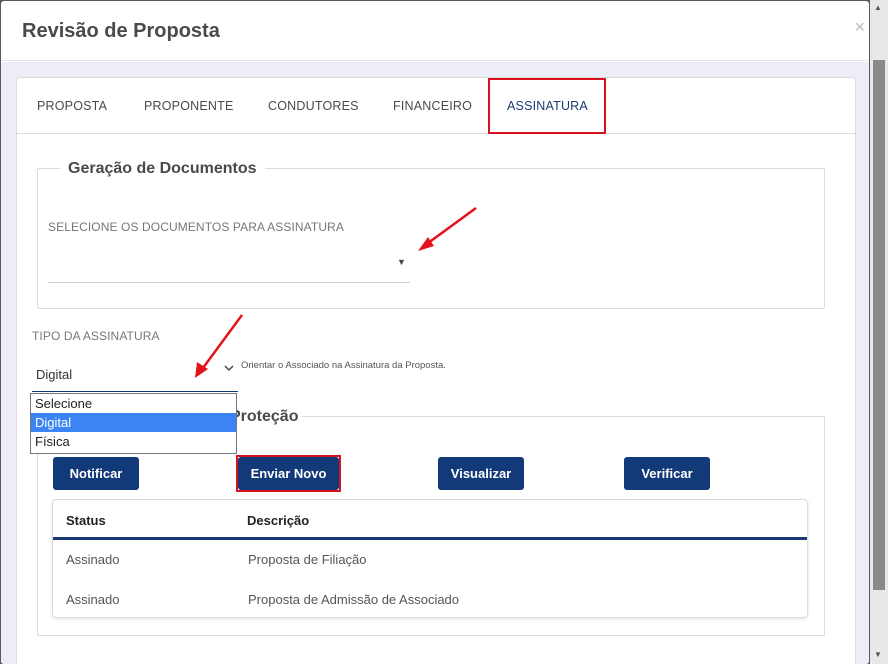  What do you see at coordinates (667, 473) in the screenshot?
I see `verify-button: Verificar` at bounding box center [667, 473].